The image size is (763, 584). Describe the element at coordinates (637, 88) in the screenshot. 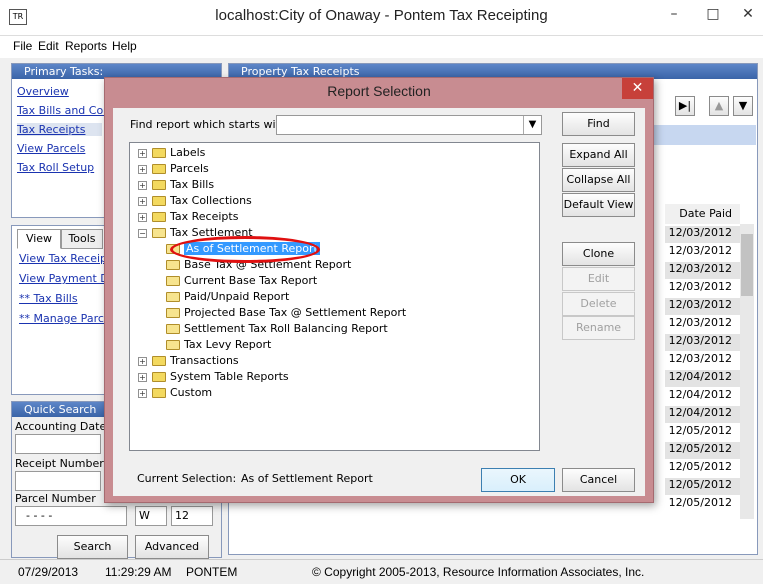

I see `dialog-close-icon: ✕` at that location.